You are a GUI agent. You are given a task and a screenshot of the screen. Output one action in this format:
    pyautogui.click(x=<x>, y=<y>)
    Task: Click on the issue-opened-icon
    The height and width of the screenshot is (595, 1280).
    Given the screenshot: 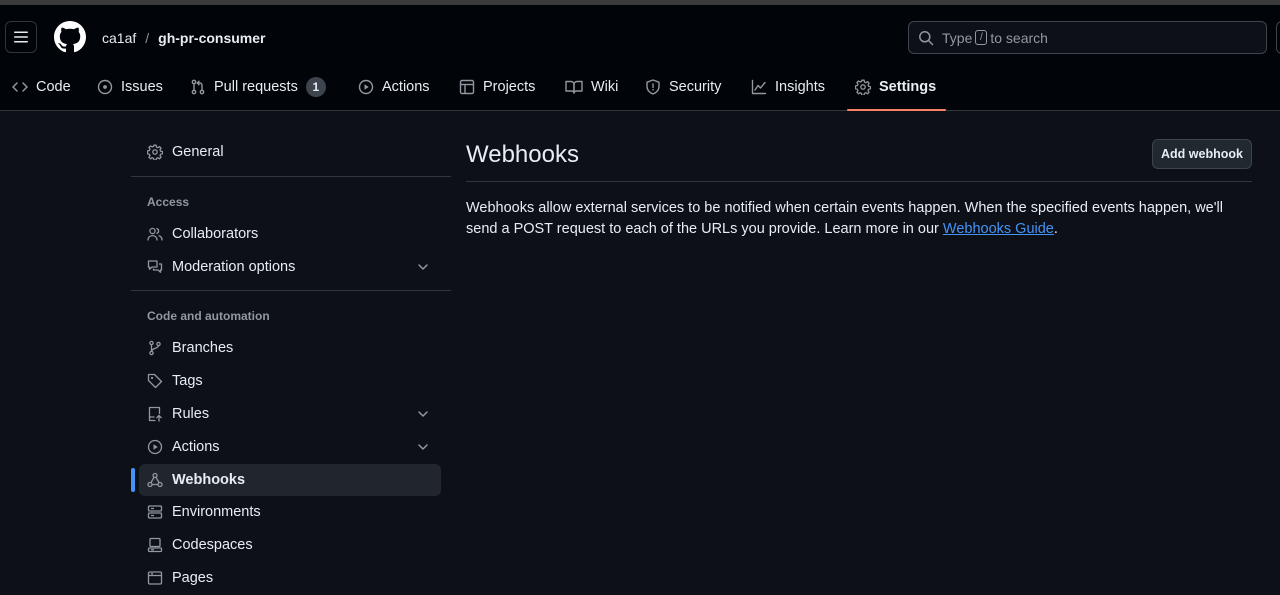 What is the action you would take?
    pyautogui.click(x=105, y=87)
    